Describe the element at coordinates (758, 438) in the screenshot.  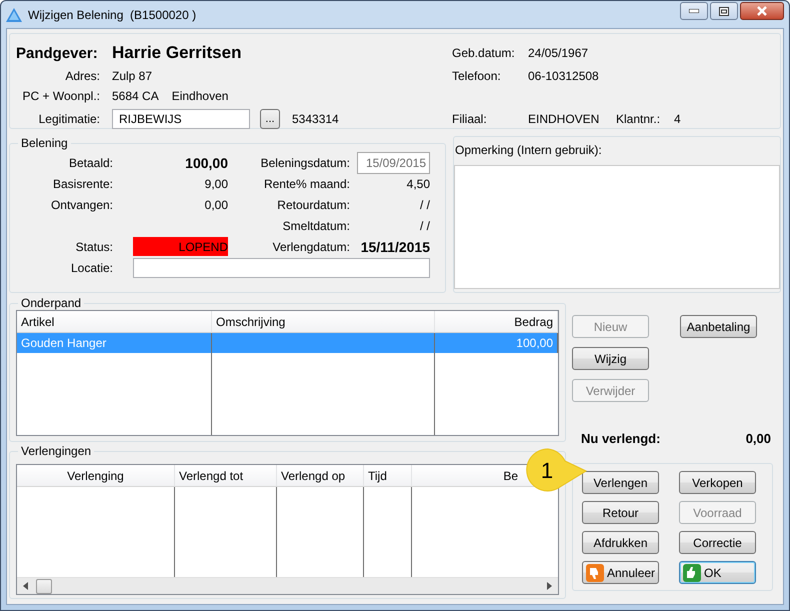
I see `extended-value: 0,00` at that location.